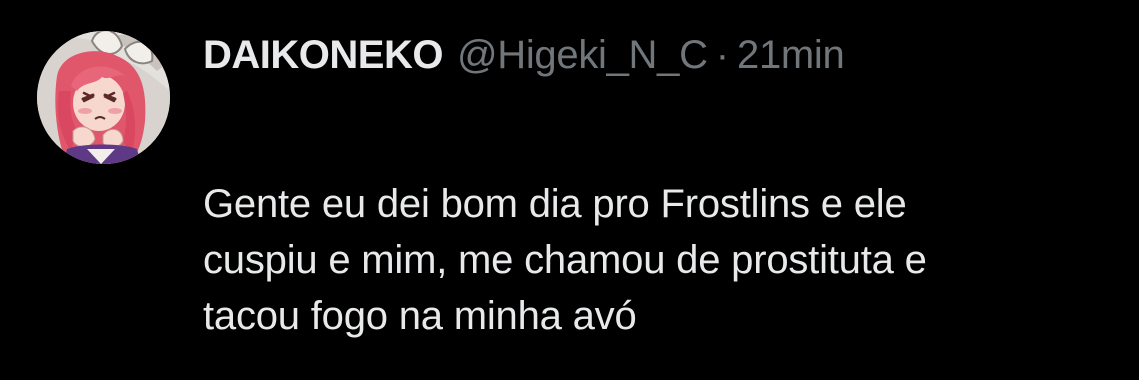 The height and width of the screenshot is (380, 1139). Describe the element at coordinates (555, 204) in the screenshot. I see `tweet-text-line: Gente eu dei bom dia pro Frostlins e ele` at that location.